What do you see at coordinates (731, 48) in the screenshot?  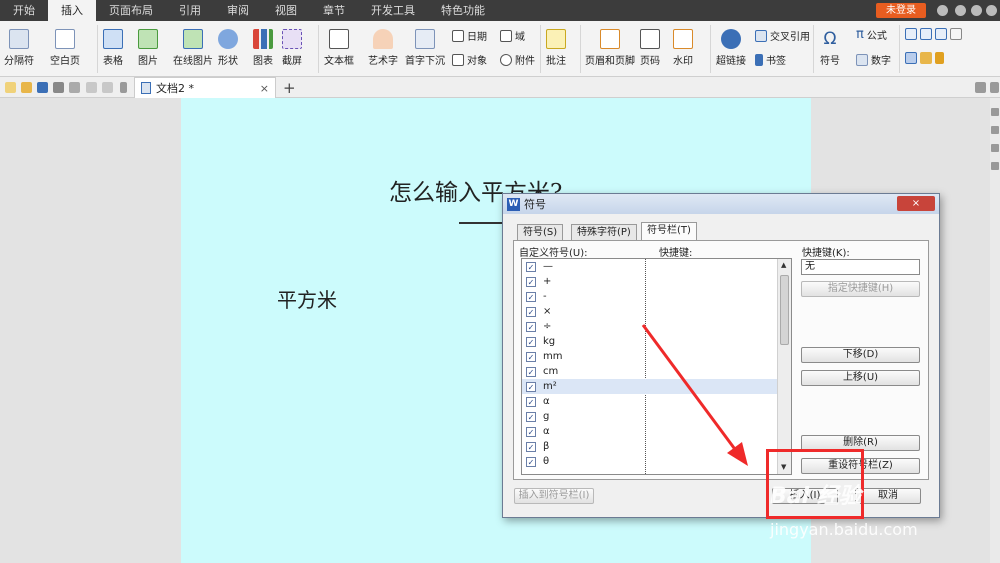 I see `hyperlink-button: 超链接` at bounding box center [731, 48].